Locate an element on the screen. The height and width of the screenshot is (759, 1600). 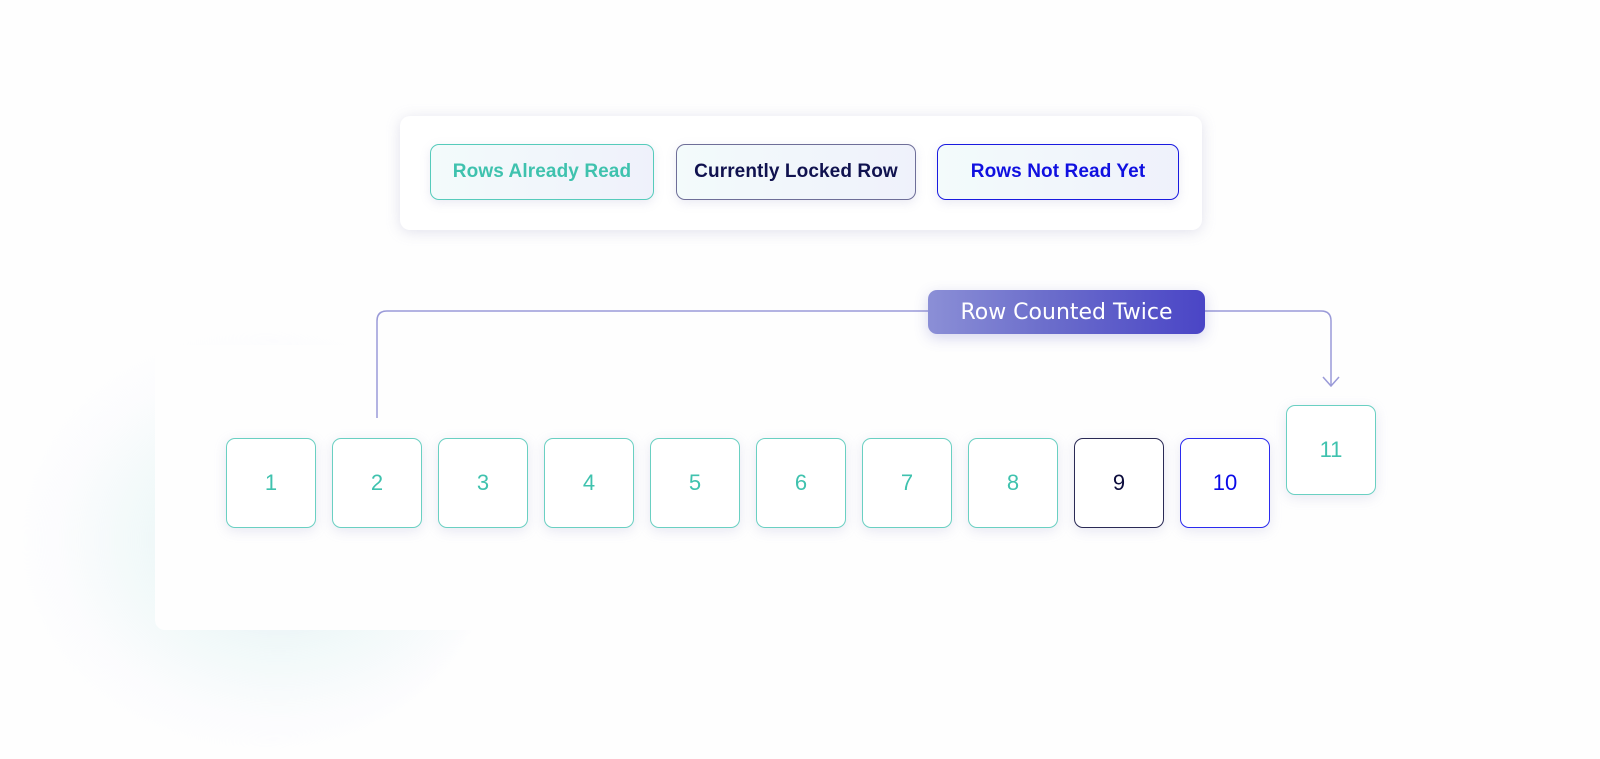
row-box-6: 6 is located at coordinates (801, 483).